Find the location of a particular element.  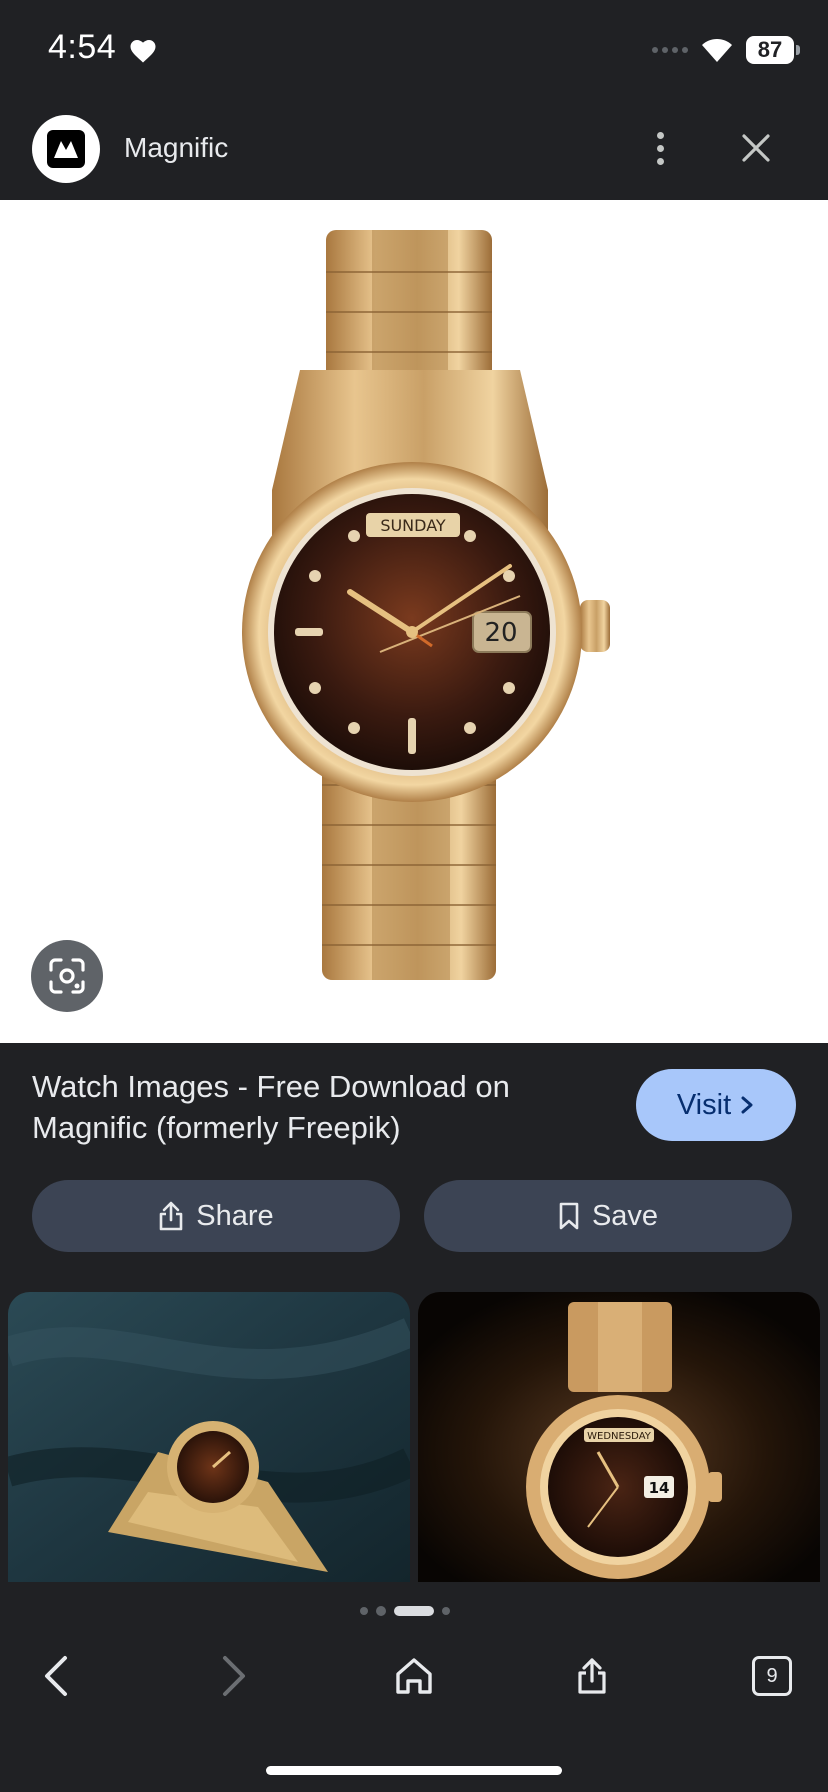

visit-button: Visit is located at coordinates (716, 1105).